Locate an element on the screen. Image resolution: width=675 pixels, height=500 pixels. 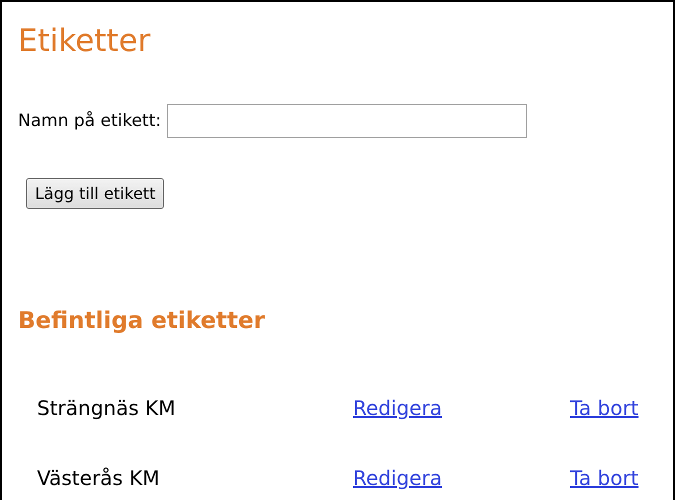
add-label-button: Lägg till etikett is located at coordinates (95, 194).